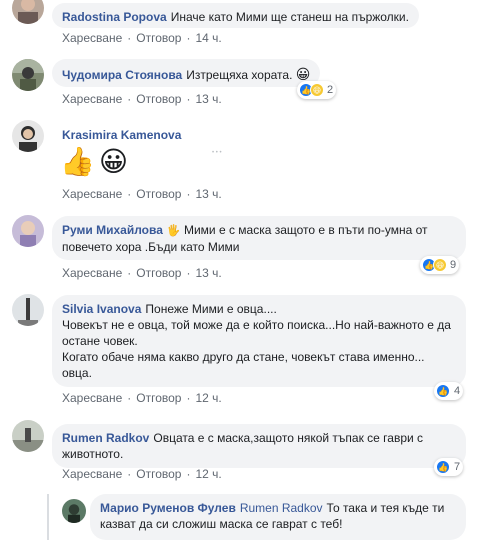  I want to click on reaction-count: 4, so click(457, 391).